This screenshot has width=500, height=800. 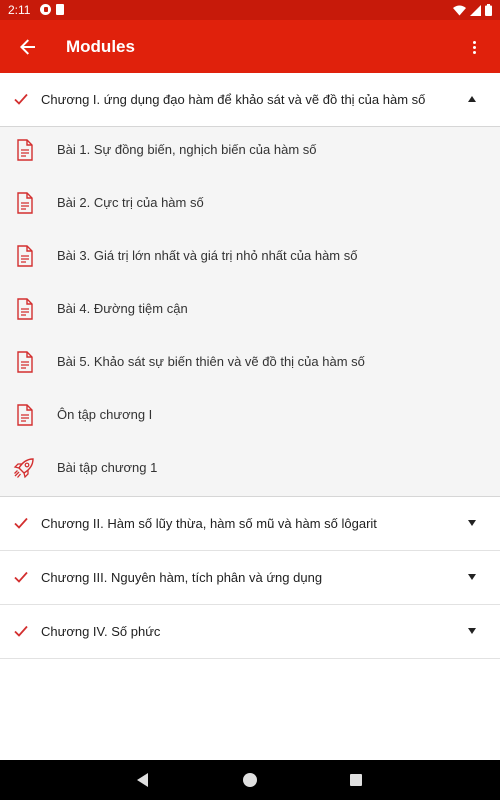 What do you see at coordinates (105, 414) in the screenshot?
I see `lesson-label: Ôn tập chương I` at bounding box center [105, 414].